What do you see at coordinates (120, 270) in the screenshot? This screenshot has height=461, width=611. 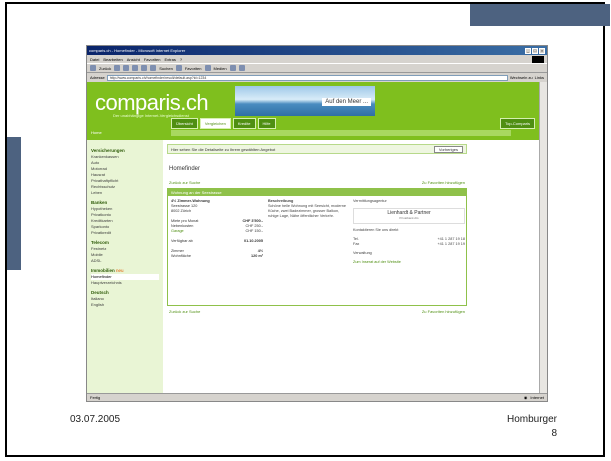 I see `new-badge: neu` at bounding box center [120, 270].